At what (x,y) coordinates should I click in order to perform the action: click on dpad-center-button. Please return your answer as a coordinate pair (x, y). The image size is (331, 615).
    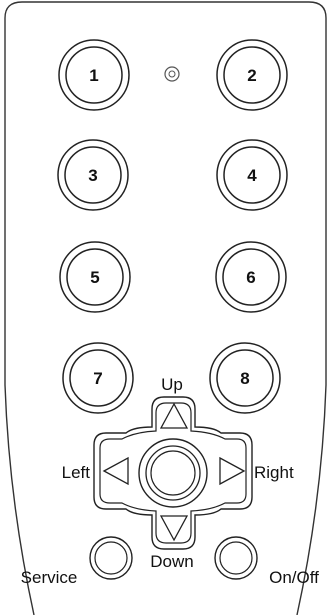
    Looking at the image, I should click on (173, 473).